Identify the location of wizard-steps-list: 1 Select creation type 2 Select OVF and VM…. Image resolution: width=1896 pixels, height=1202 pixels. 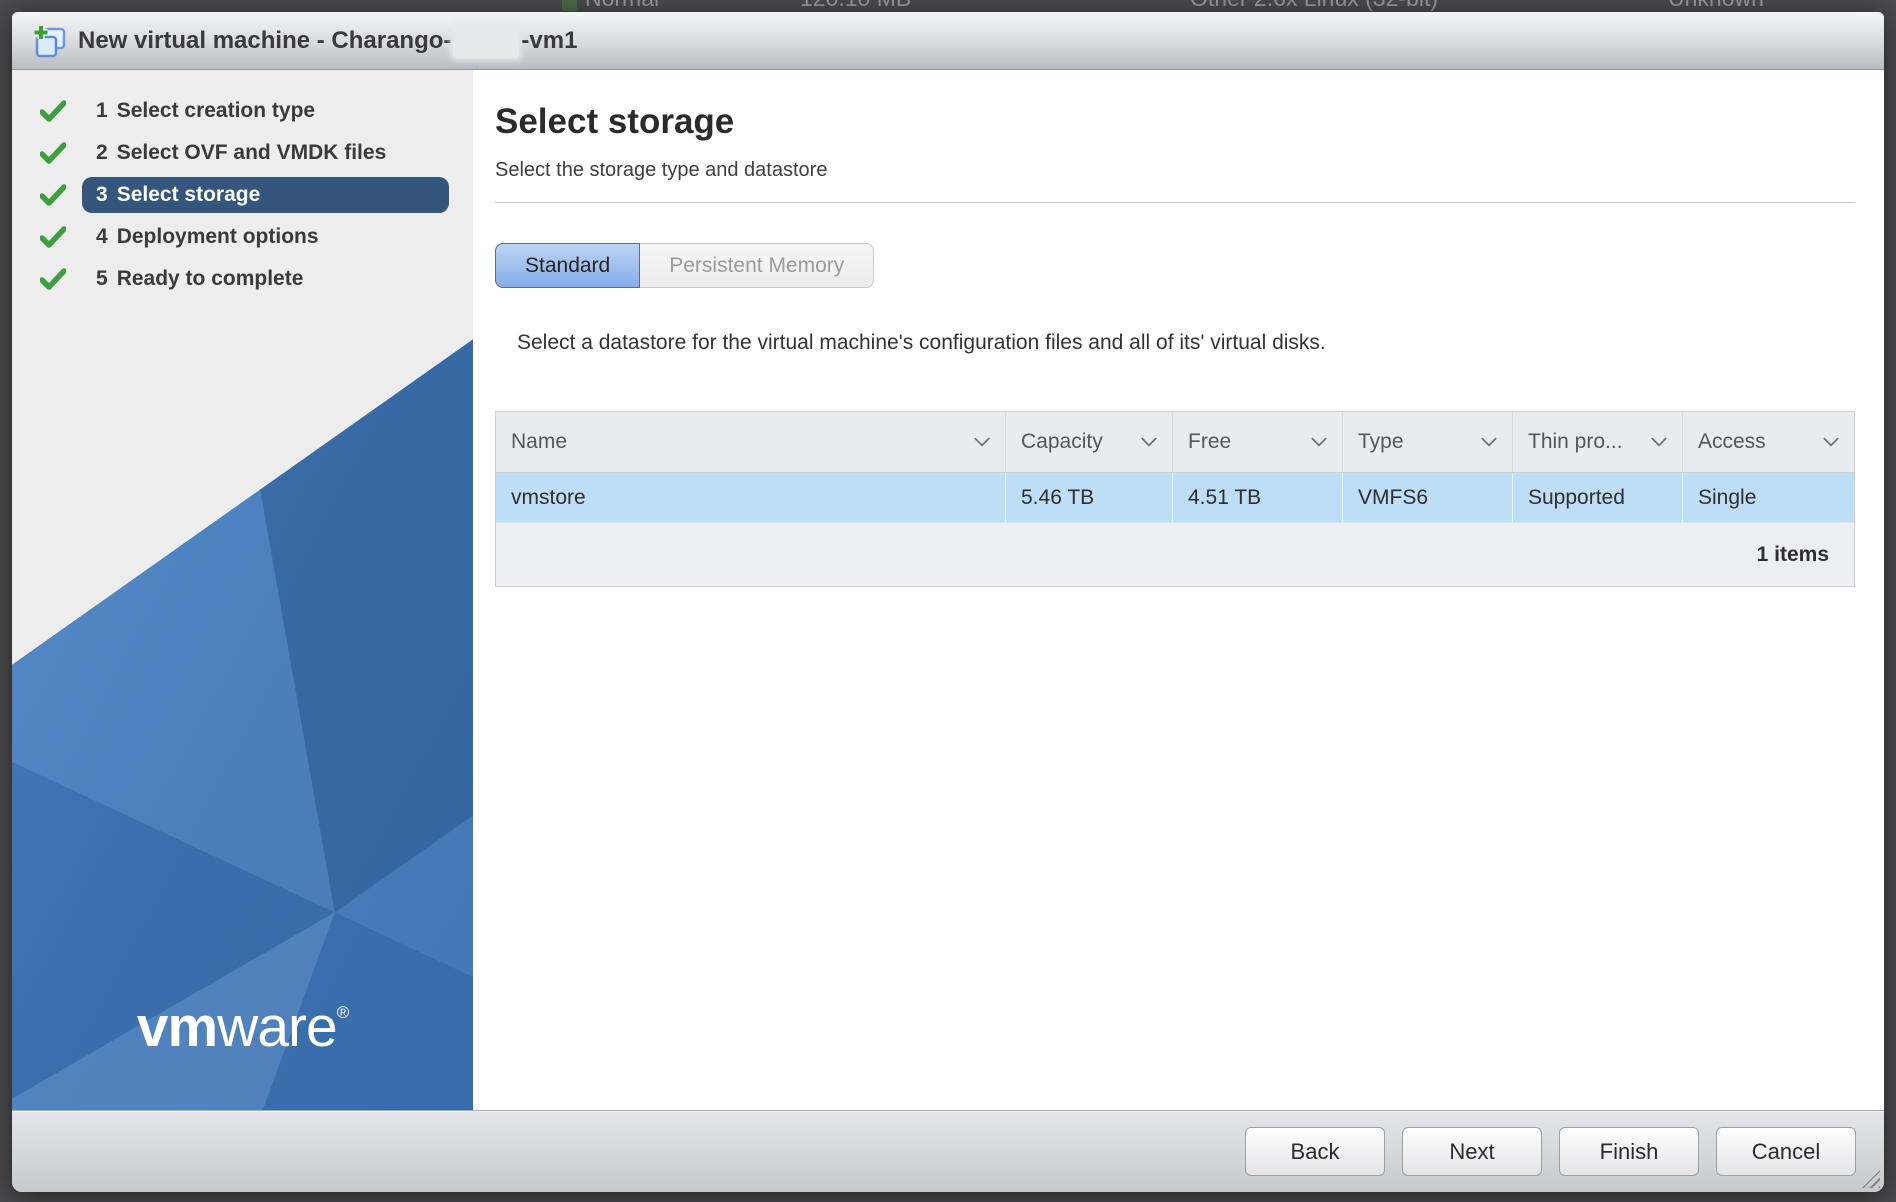
(242, 185).